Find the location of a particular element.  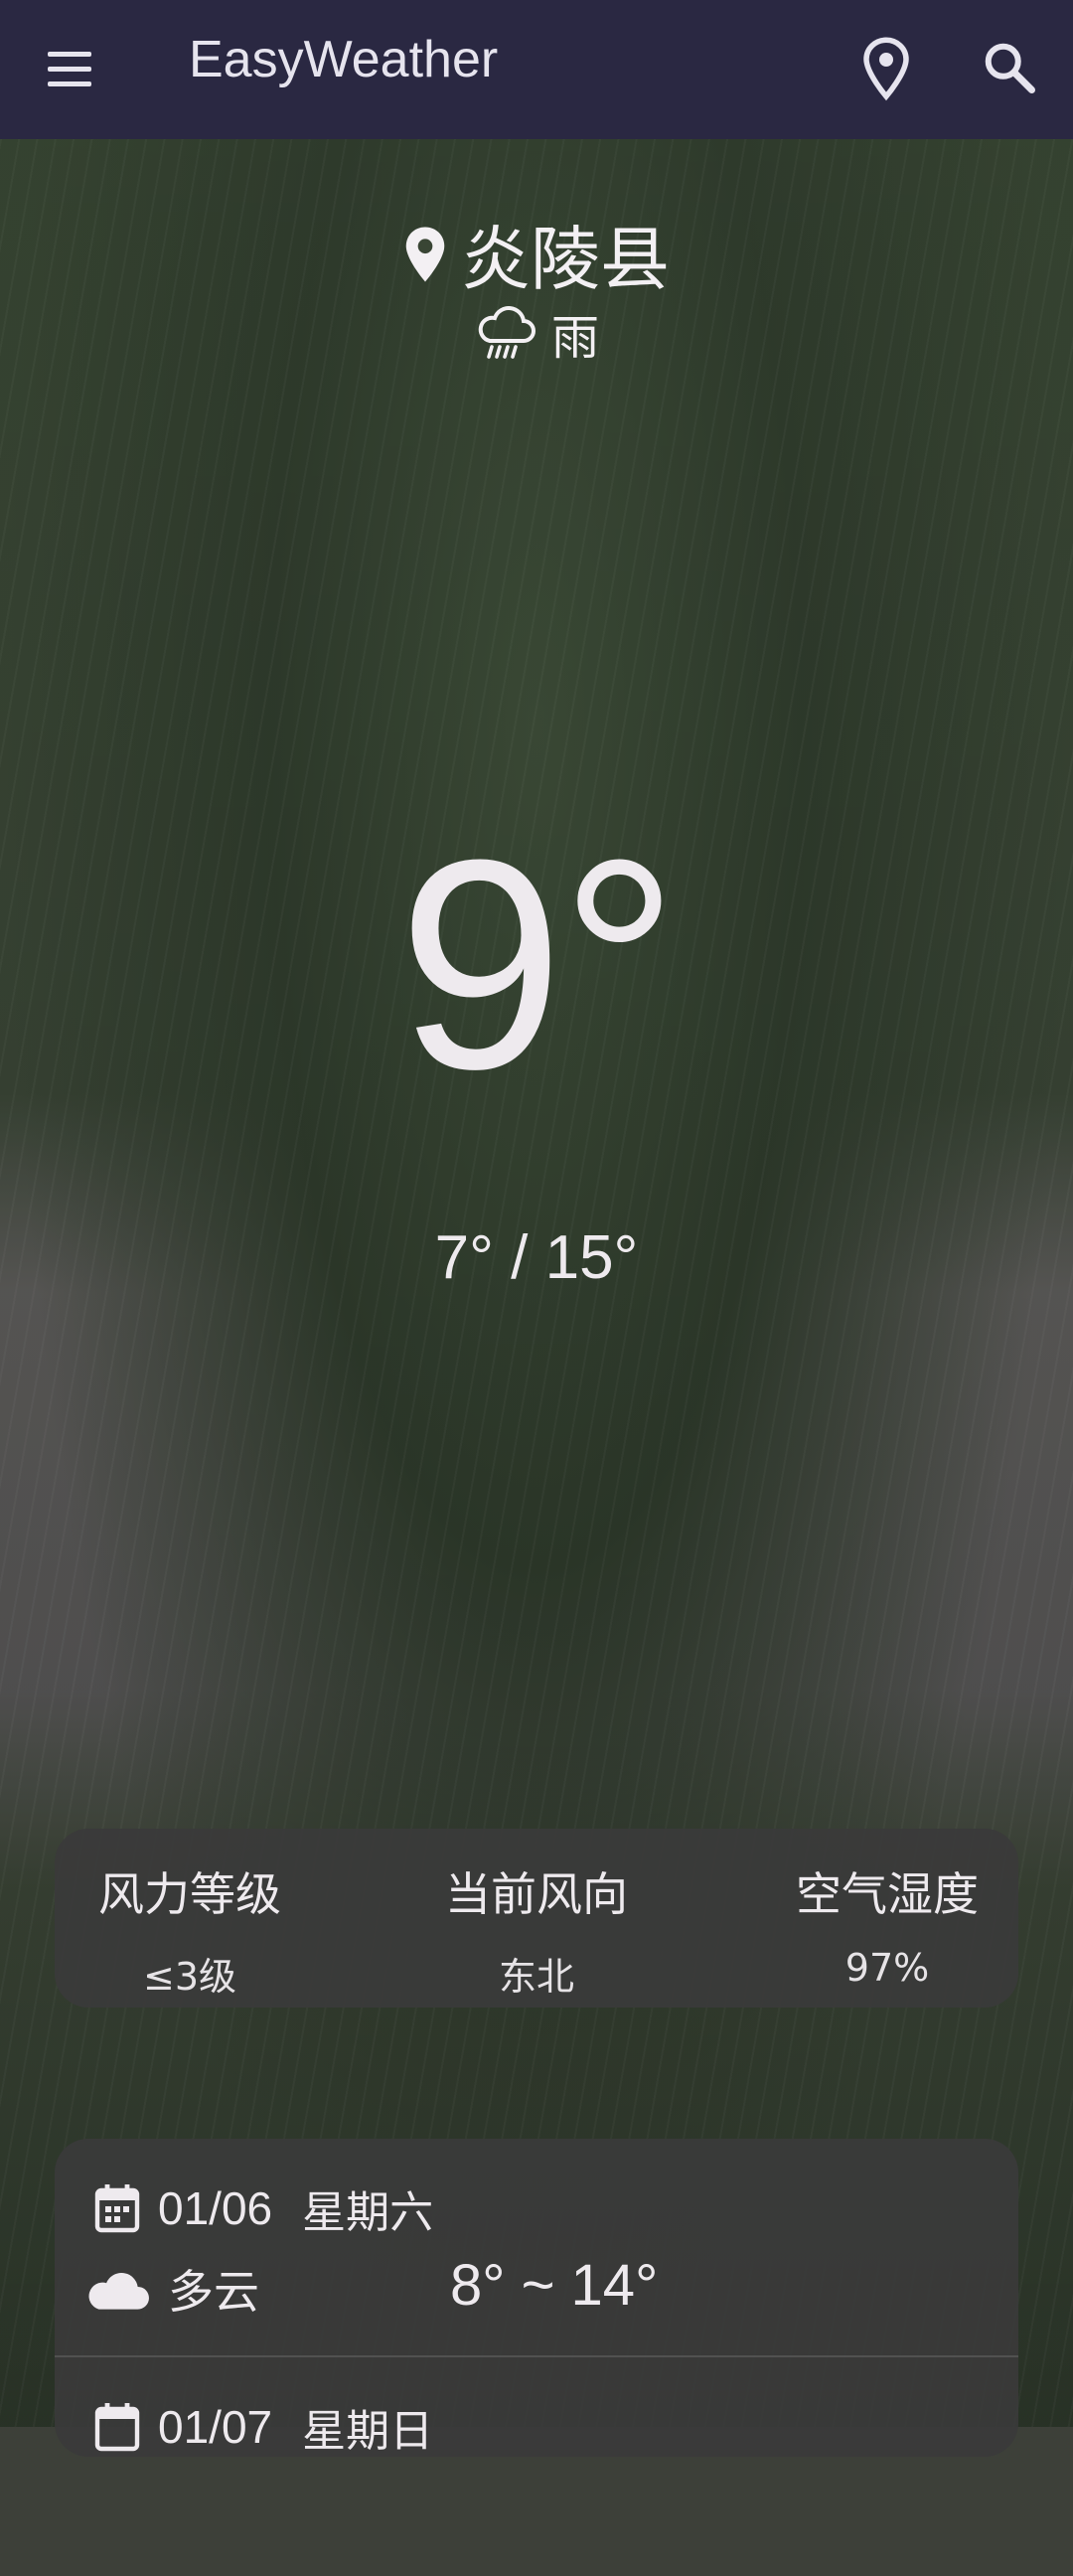

city-header: 炎陵县 is located at coordinates (536, 254).